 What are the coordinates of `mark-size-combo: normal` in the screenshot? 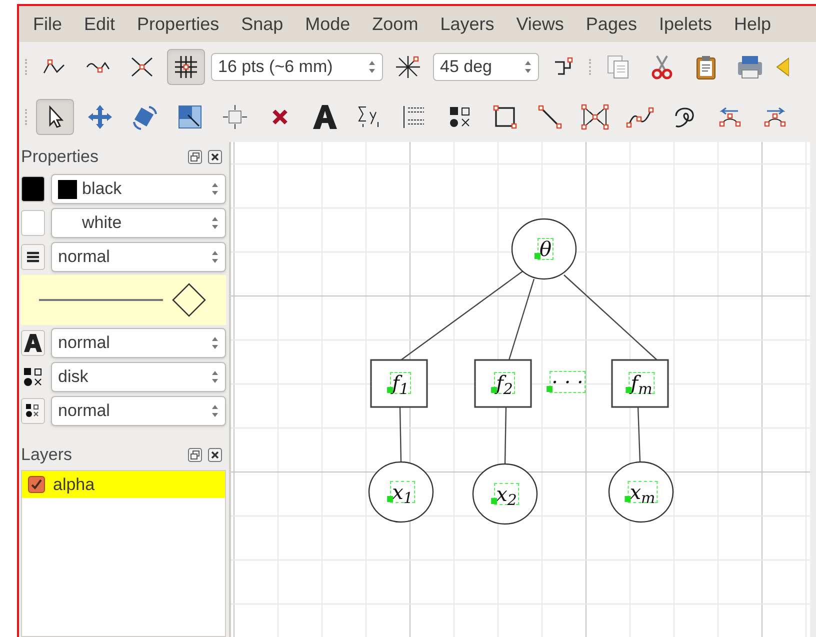 It's located at (138, 411).